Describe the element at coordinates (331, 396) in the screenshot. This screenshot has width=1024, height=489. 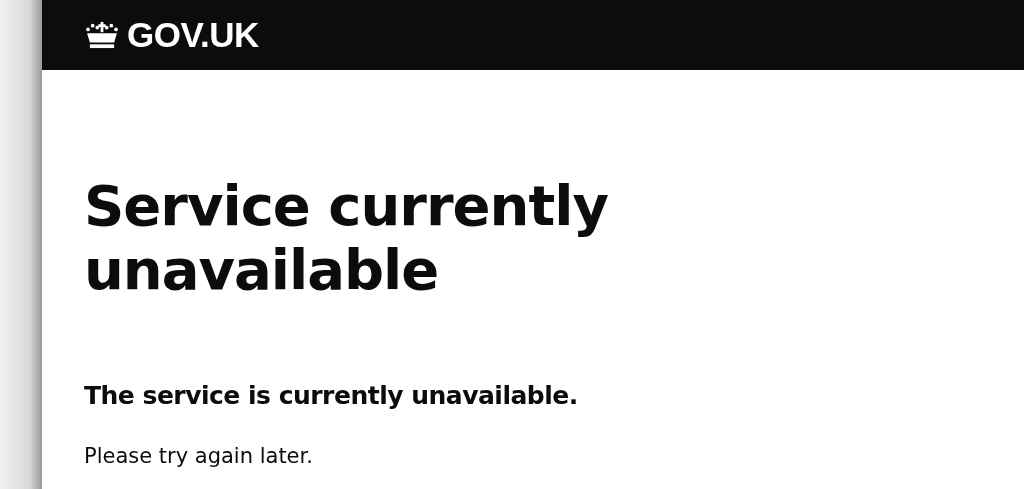
I see `subheading: The service is currently unavailable.` at that location.